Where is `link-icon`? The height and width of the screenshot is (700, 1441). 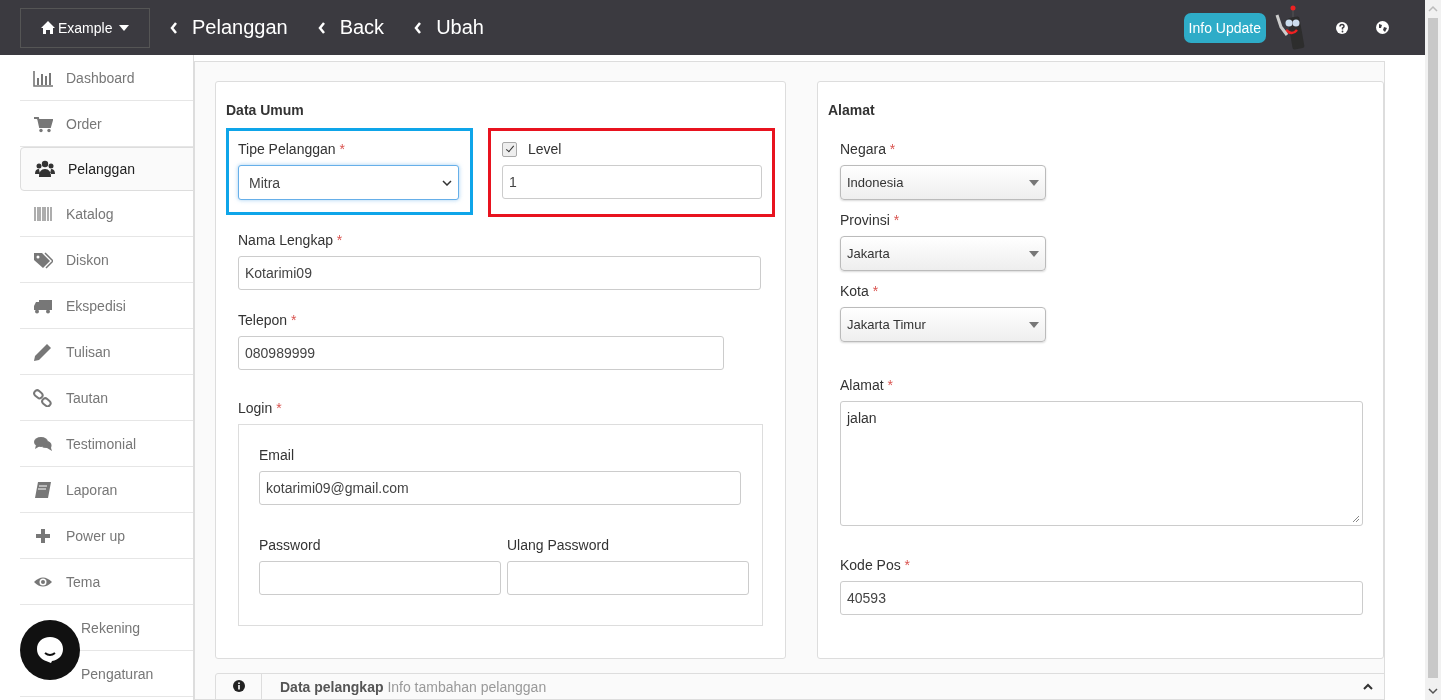 link-icon is located at coordinates (43, 397).